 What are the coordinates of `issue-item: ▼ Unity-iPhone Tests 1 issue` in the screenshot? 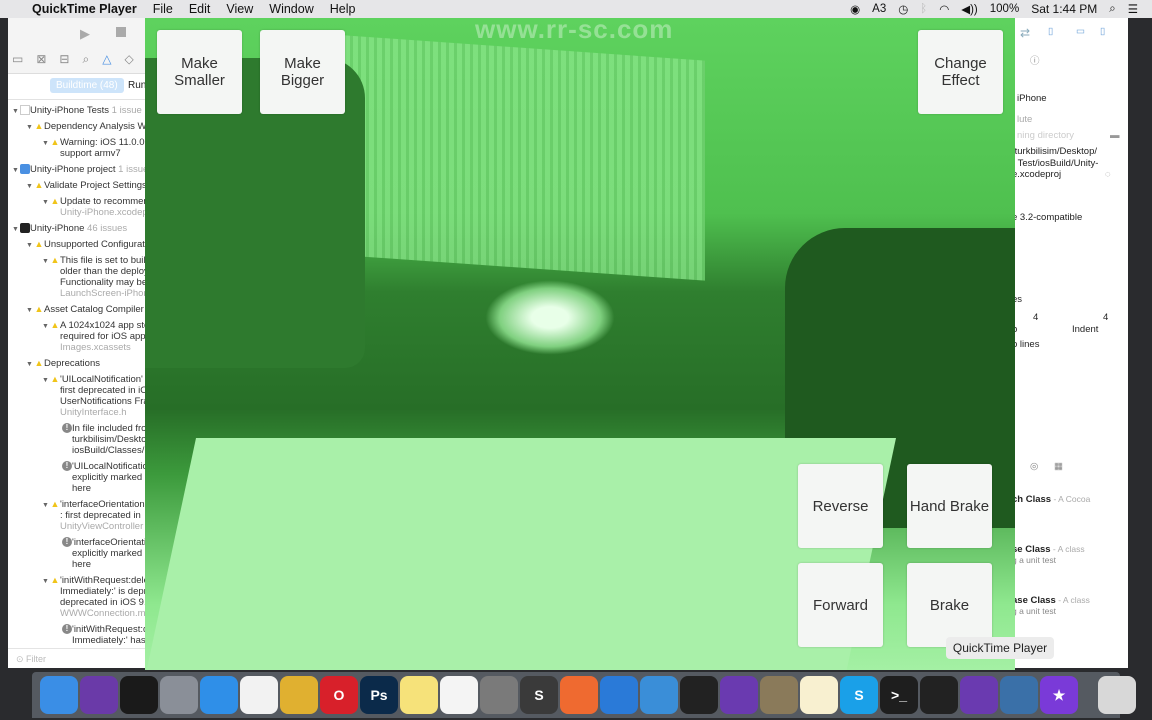 It's located at (87, 111).